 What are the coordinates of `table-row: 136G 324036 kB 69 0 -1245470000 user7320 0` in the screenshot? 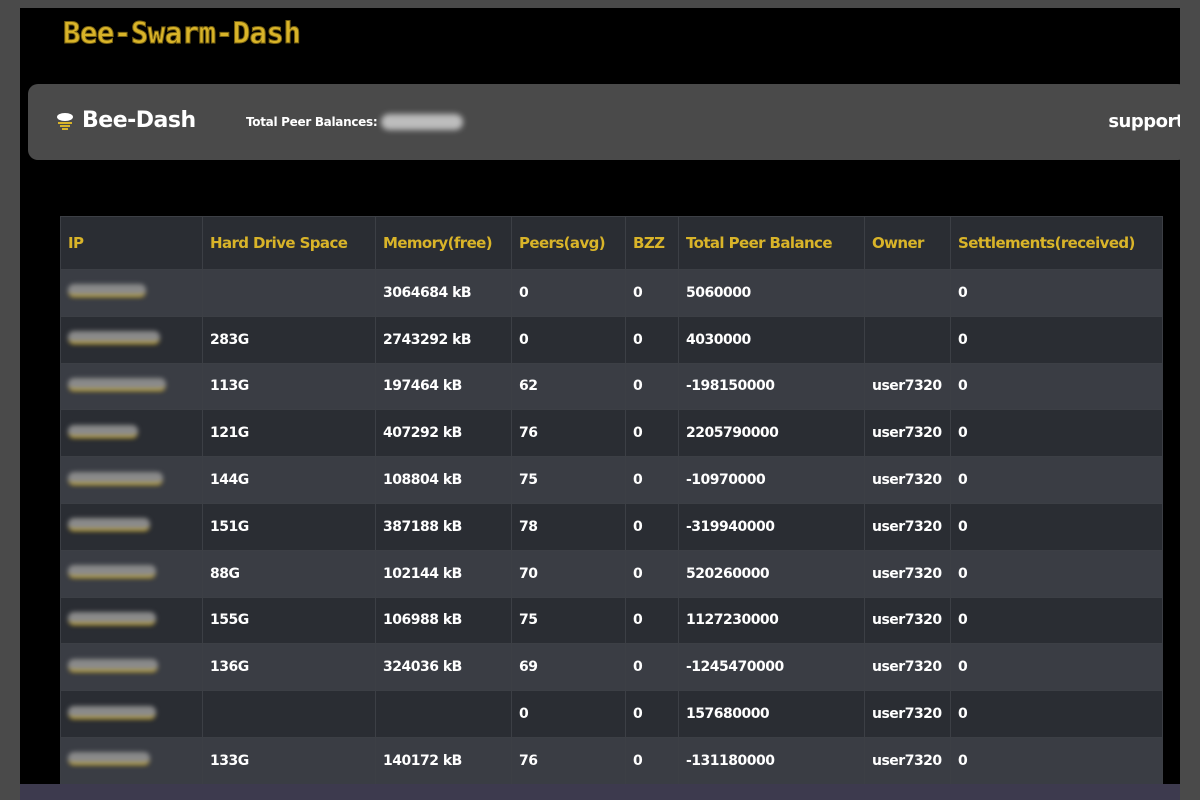 It's located at (611, 667).